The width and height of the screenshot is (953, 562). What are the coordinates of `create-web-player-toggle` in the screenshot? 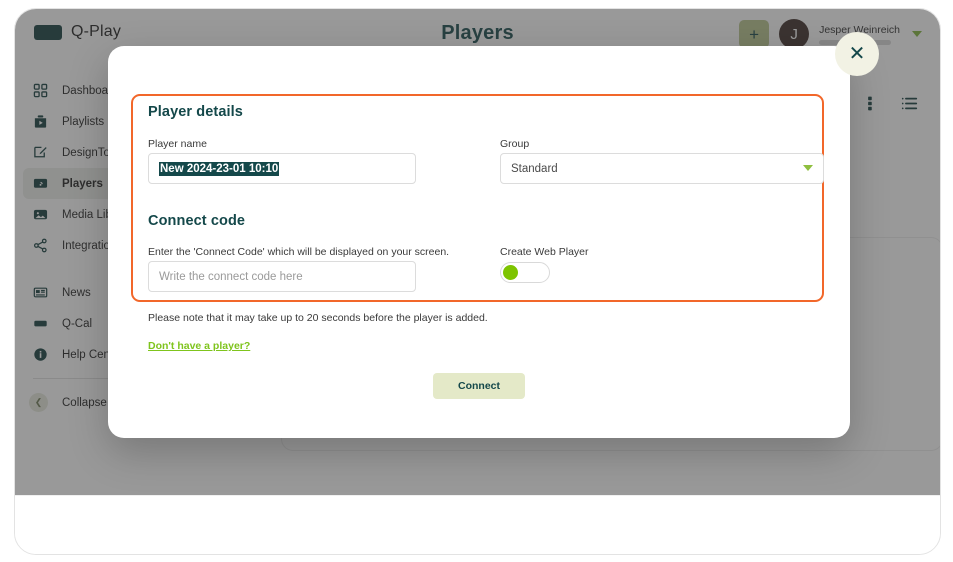 It's located at (525, 272).